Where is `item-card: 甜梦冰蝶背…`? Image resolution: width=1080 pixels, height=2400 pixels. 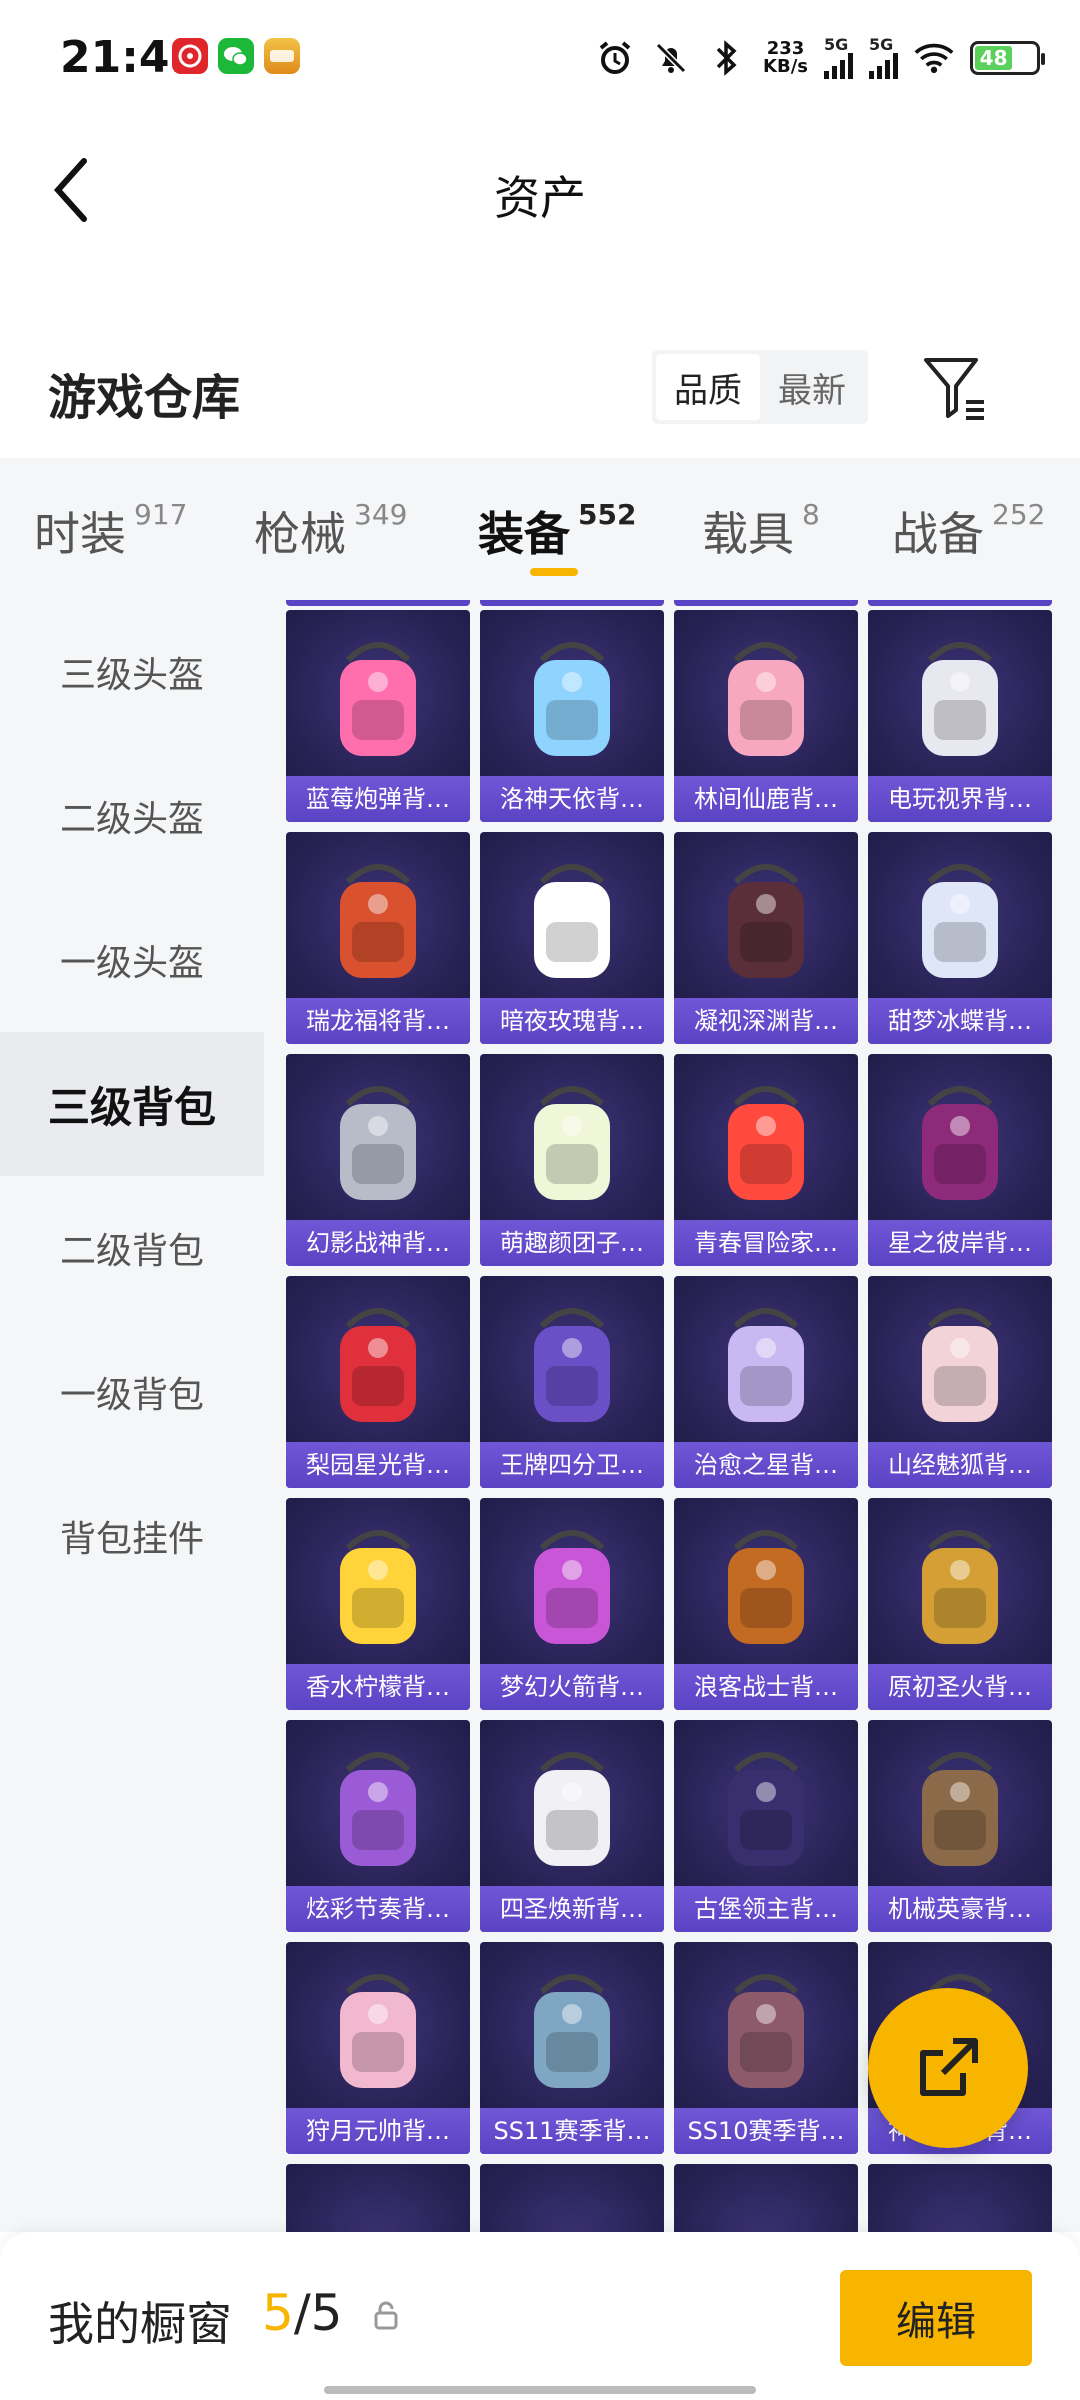 item-card: 甜梦冰蝶背… is located at coordinates (960, 938).